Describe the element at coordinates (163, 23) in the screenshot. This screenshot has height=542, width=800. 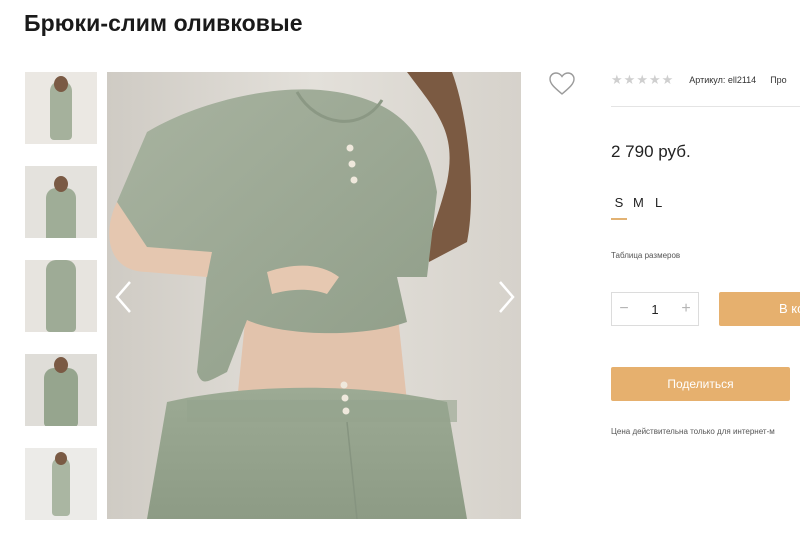
I see `page-title: Брюки-слим оливковые` at that location.